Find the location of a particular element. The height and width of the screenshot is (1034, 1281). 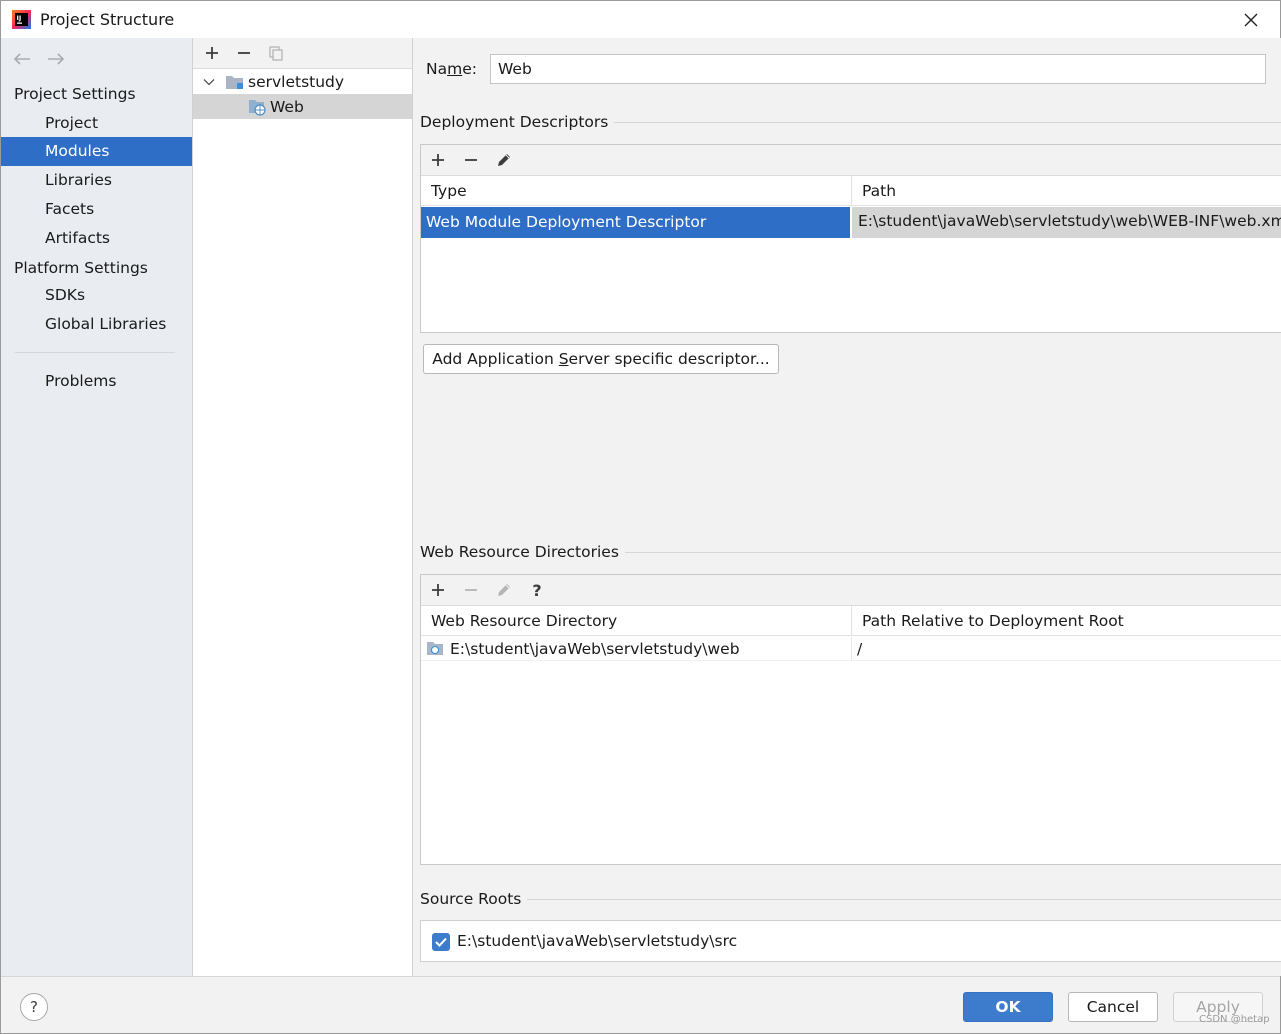

button-mnemonic: S is located at coordinates (563, 359).